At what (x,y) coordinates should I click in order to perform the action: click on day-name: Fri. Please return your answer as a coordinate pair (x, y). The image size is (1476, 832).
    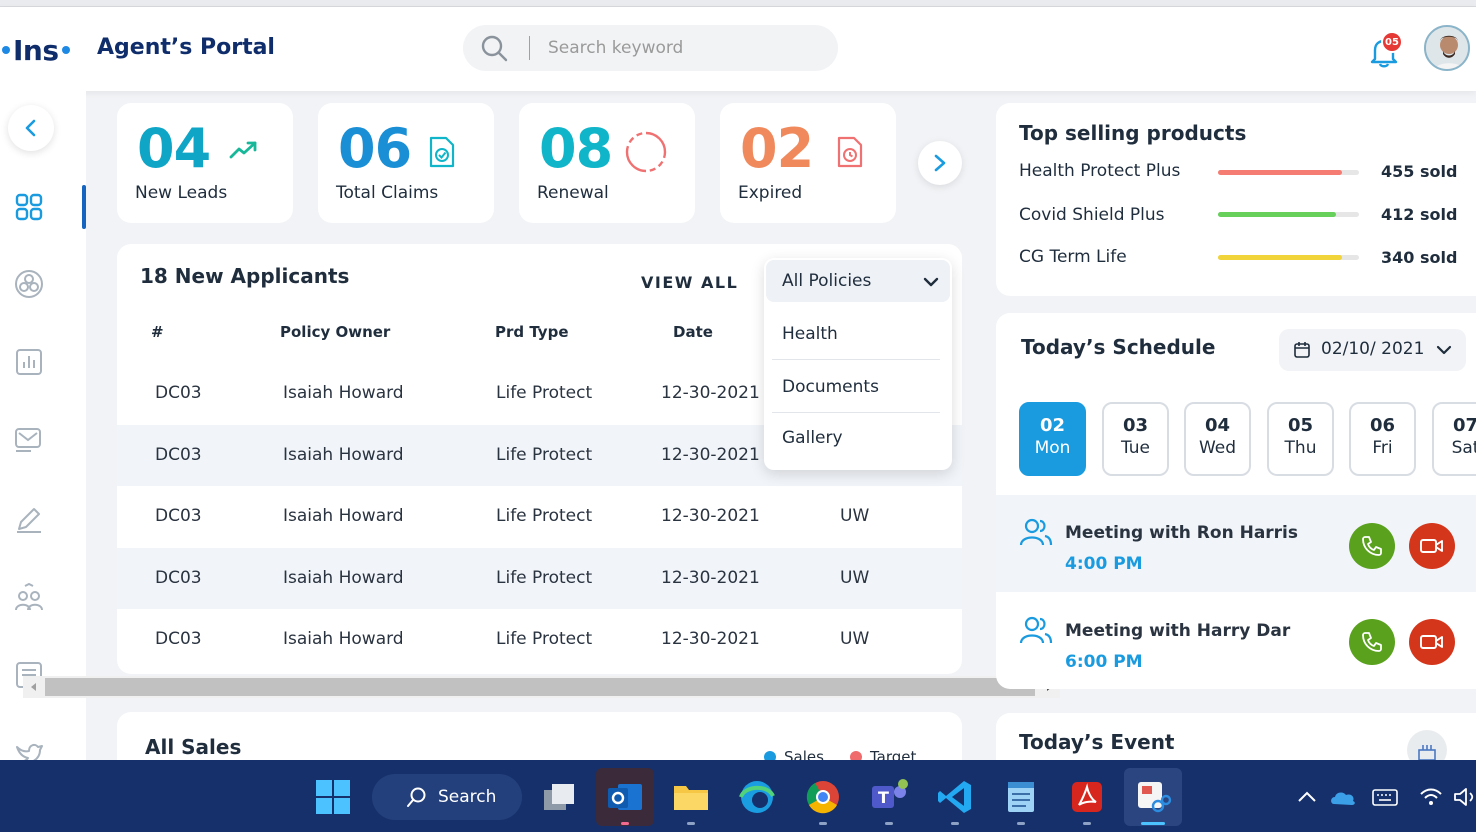
    Looking at the image, I should click on (1382, 448).